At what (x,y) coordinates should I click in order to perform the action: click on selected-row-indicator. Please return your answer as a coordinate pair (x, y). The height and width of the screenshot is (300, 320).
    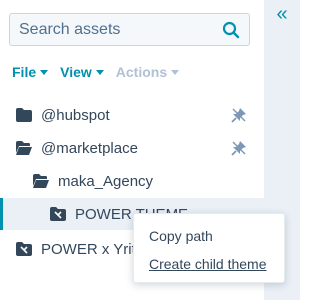
    Looking at the image, I should click on (1, 214).